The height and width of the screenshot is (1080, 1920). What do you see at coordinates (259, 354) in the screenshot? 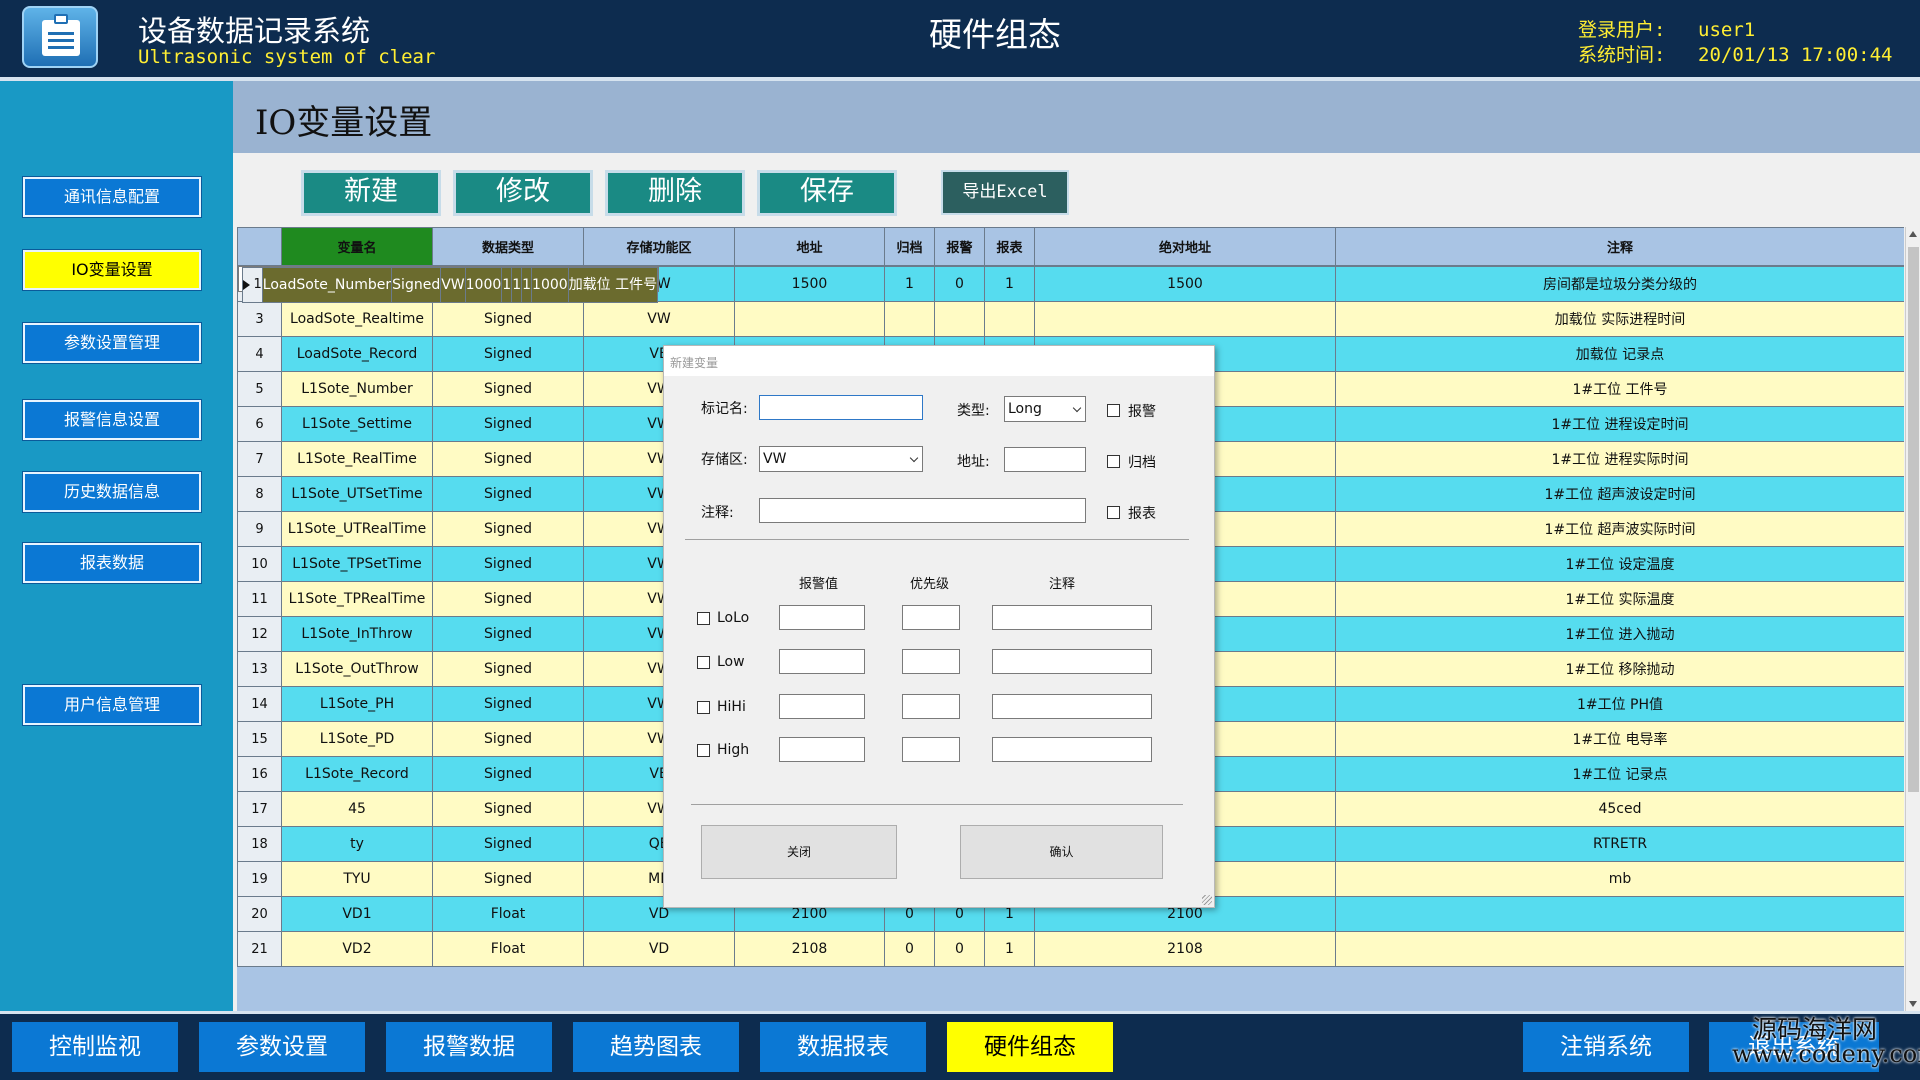
I see `row-header: 4` at bounding box center [259, 354].